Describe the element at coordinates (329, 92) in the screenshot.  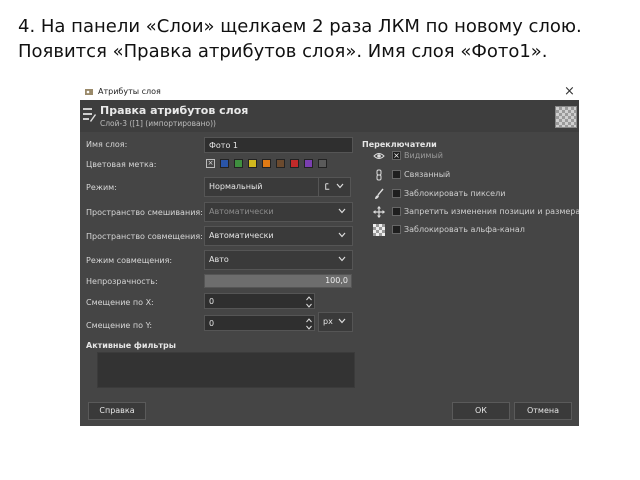
I see `window-titlebar: Атрибуты слоя ×` at that location.